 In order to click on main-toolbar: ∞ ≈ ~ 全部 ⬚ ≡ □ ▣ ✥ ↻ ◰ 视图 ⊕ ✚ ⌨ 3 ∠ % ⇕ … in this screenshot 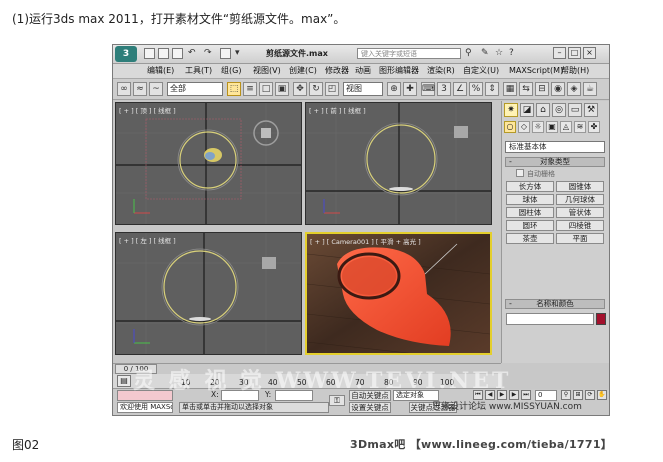, I will do `click(361, 89)`.